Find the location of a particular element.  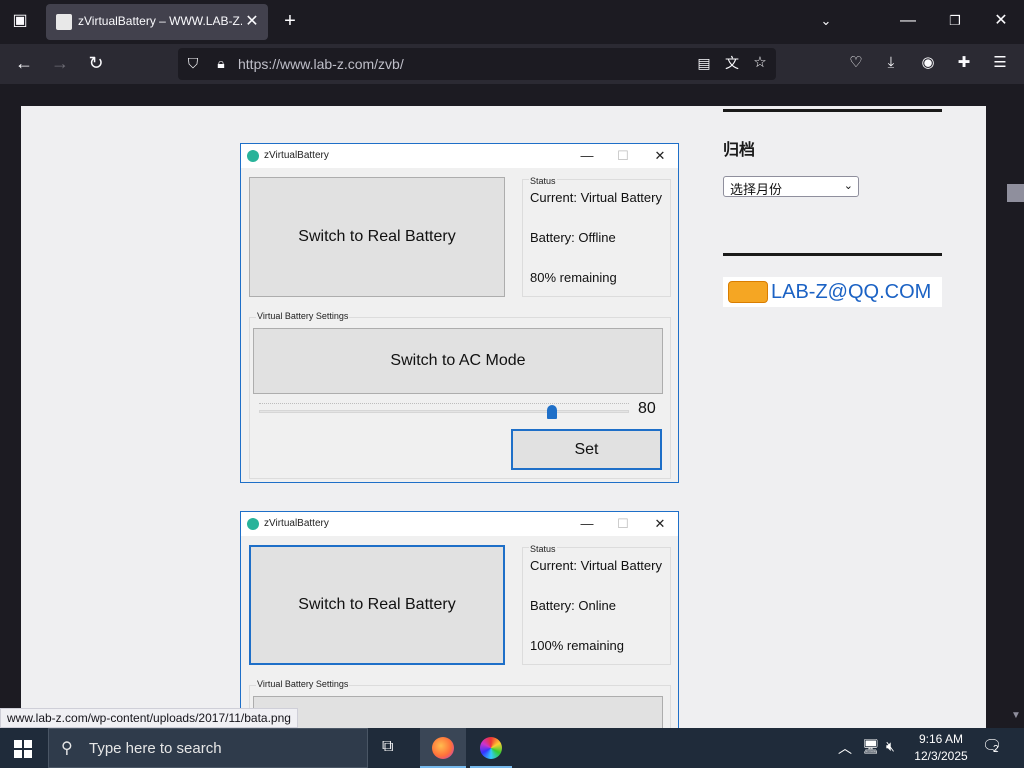

list-all-tabs-icon: ⌄ is located at coordinates (826, 22).